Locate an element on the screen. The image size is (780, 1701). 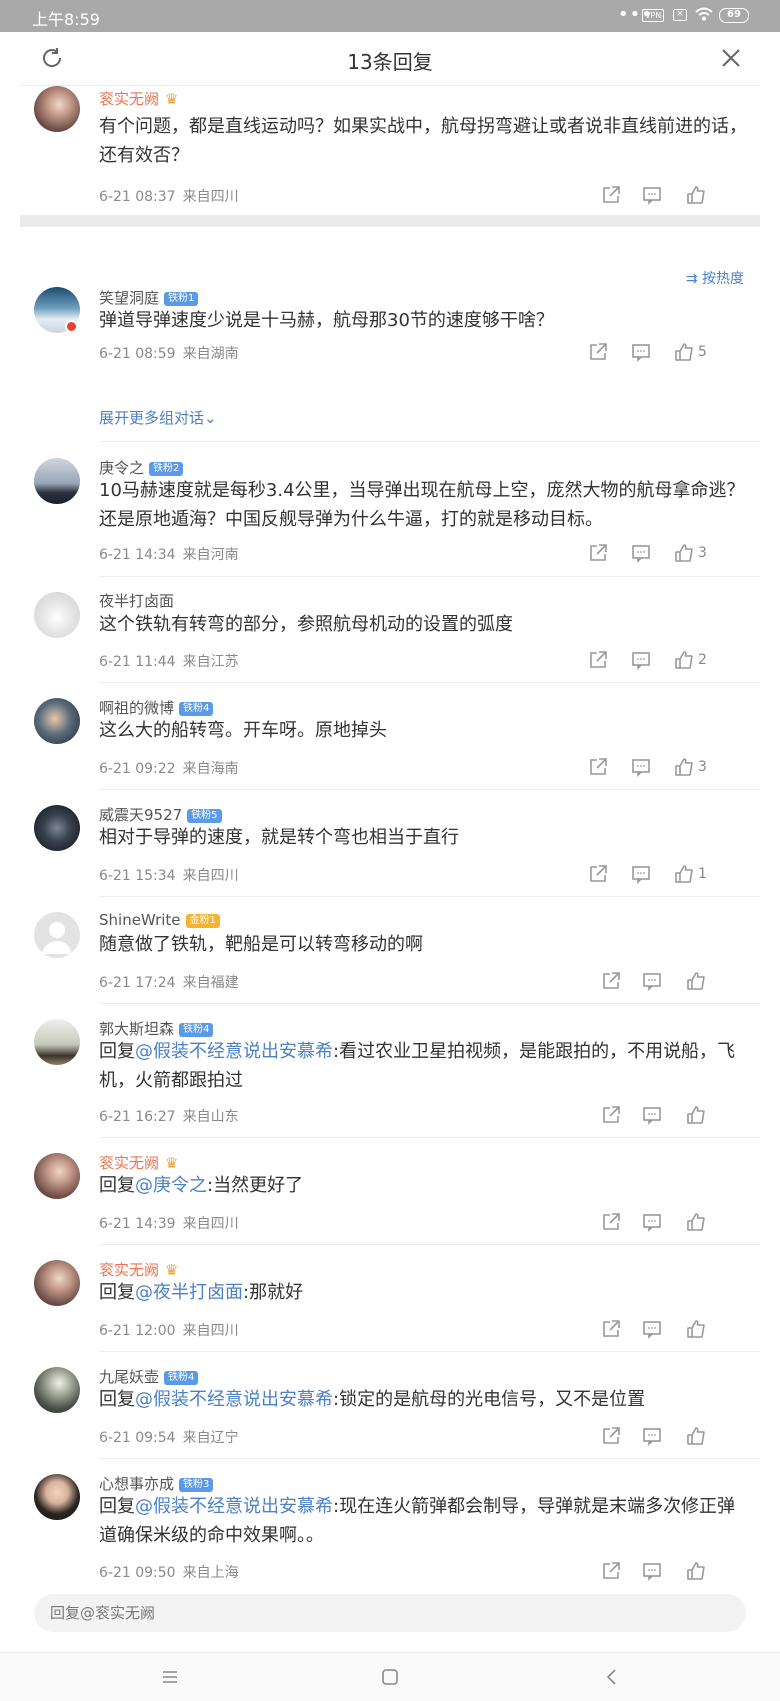
system-nav-bar is located at coordinates (390, 1676).